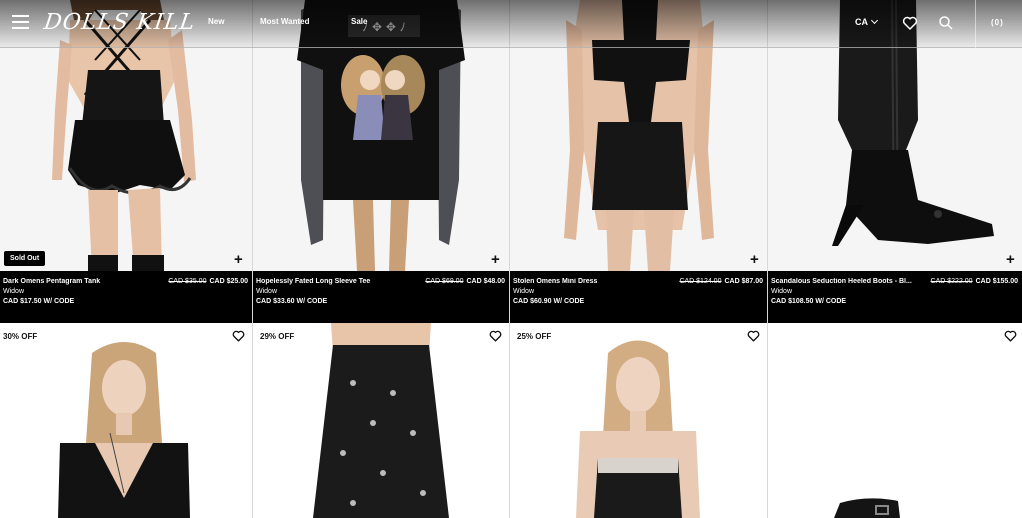 Image resolution: width=1022 pixels, height=518 pixels. What do you see at coordinates (119, 22) in the screenshot?
I see `site-logo: DOLLS KILL` at bounding box center [119, 22].